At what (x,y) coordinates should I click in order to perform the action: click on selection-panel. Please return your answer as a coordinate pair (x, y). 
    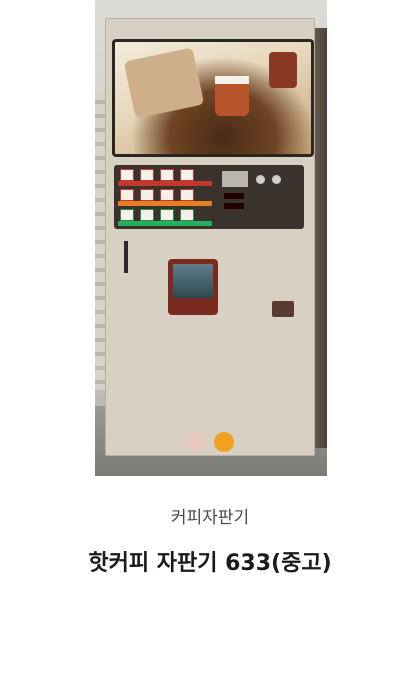
    Looking at the image, I should click on (209, 197).